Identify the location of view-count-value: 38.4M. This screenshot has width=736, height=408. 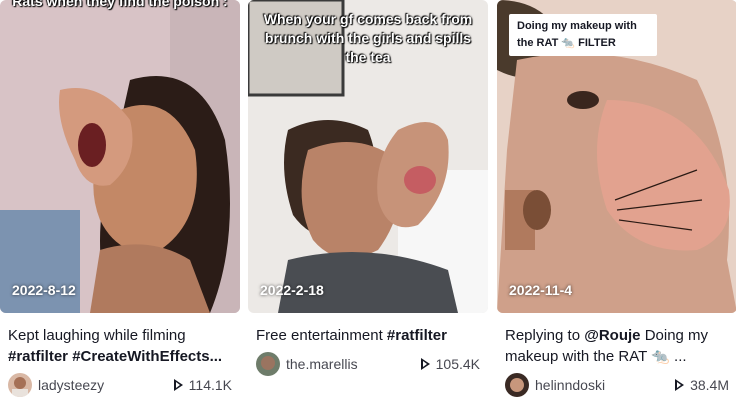
(709, 385).